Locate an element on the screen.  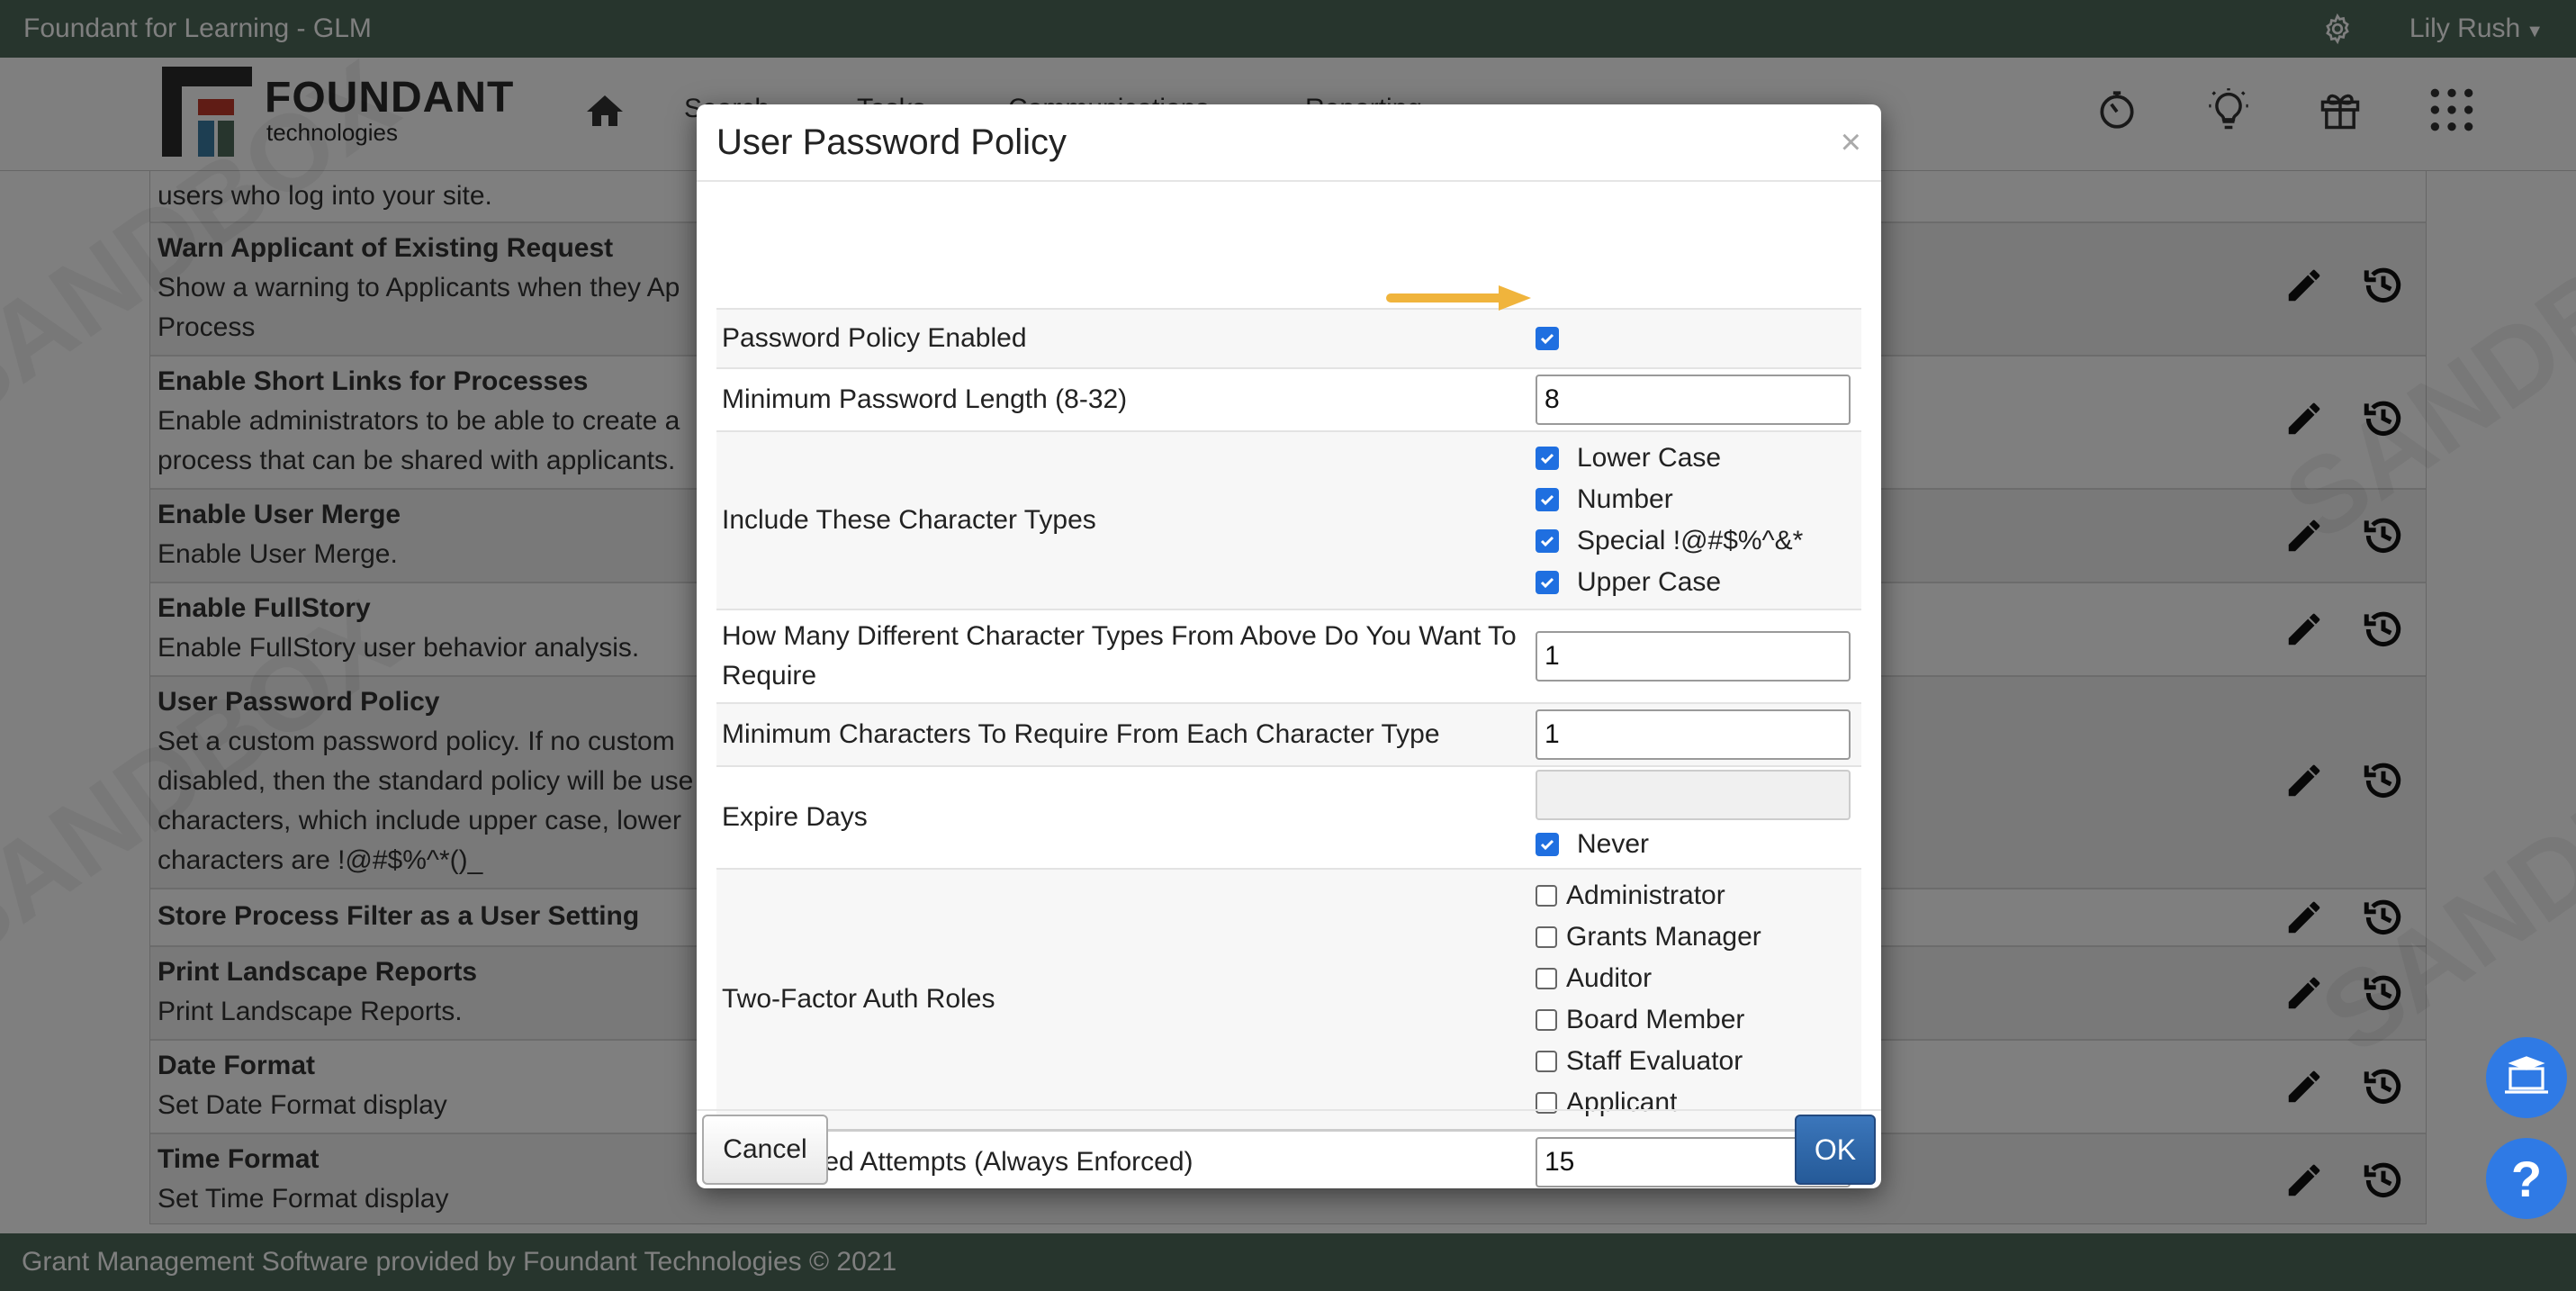
policy-enabled-checkbox is located at coordinates (1547, 338).